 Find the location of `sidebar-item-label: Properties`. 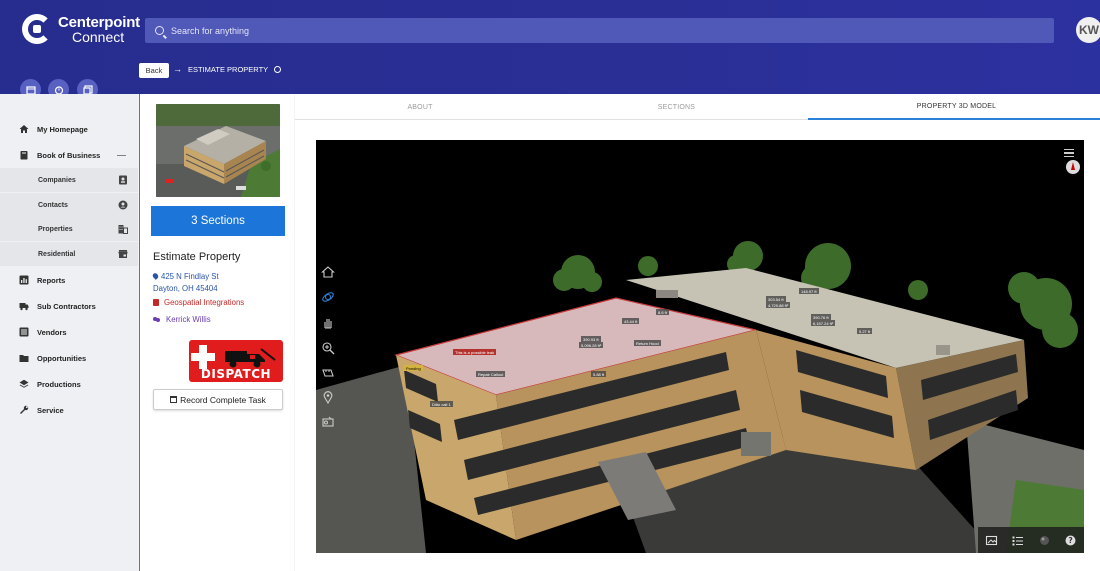

sidebar-item-label: Properties is located at coordinates (55, 229).